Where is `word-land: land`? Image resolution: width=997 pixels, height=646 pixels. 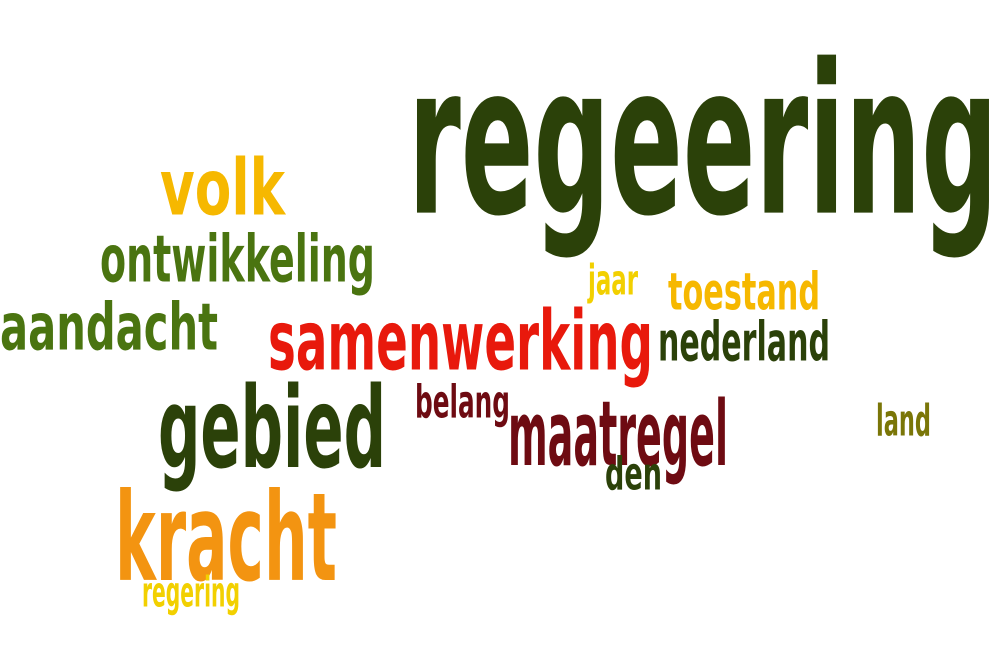 word-land: land is located at coordinates (904, 420).